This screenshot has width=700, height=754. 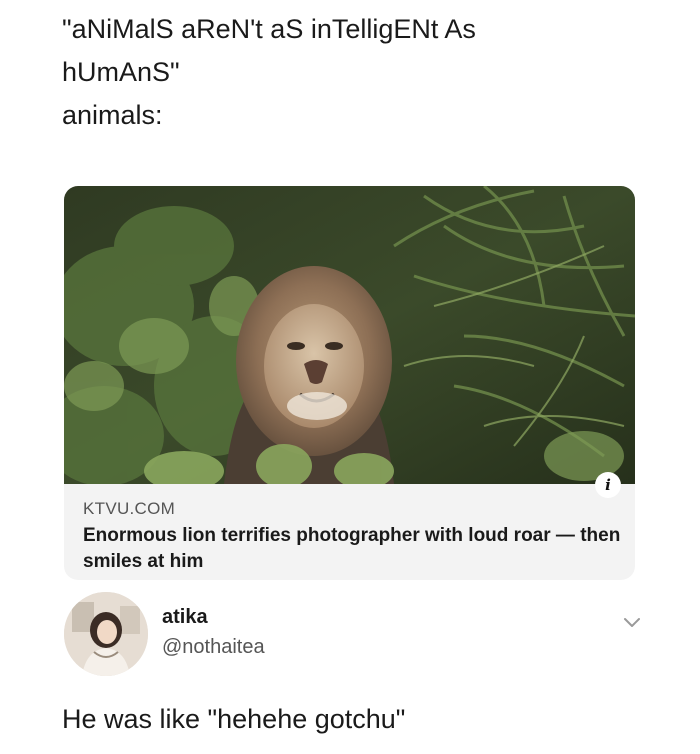 I want to click on avatar-image, so click(x=106, y=634).